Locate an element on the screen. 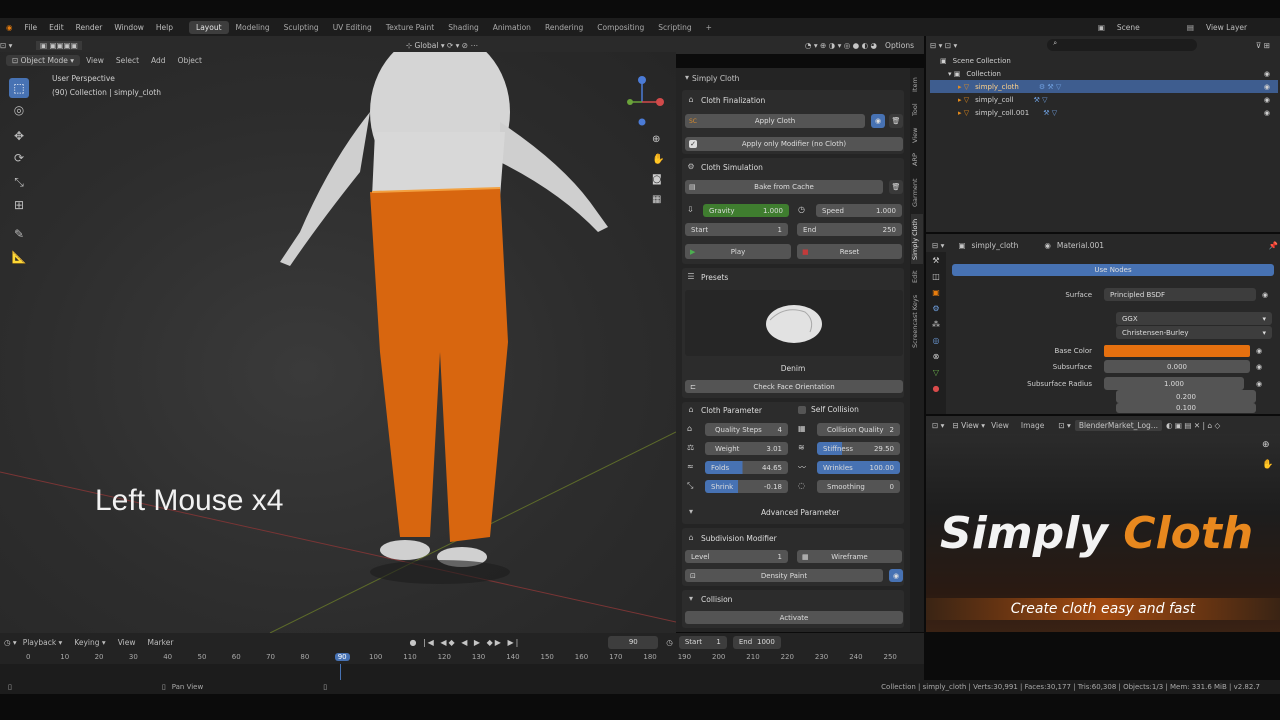  timeline-menu-playback: Playback ▾ is located at coordinates (43, 642).